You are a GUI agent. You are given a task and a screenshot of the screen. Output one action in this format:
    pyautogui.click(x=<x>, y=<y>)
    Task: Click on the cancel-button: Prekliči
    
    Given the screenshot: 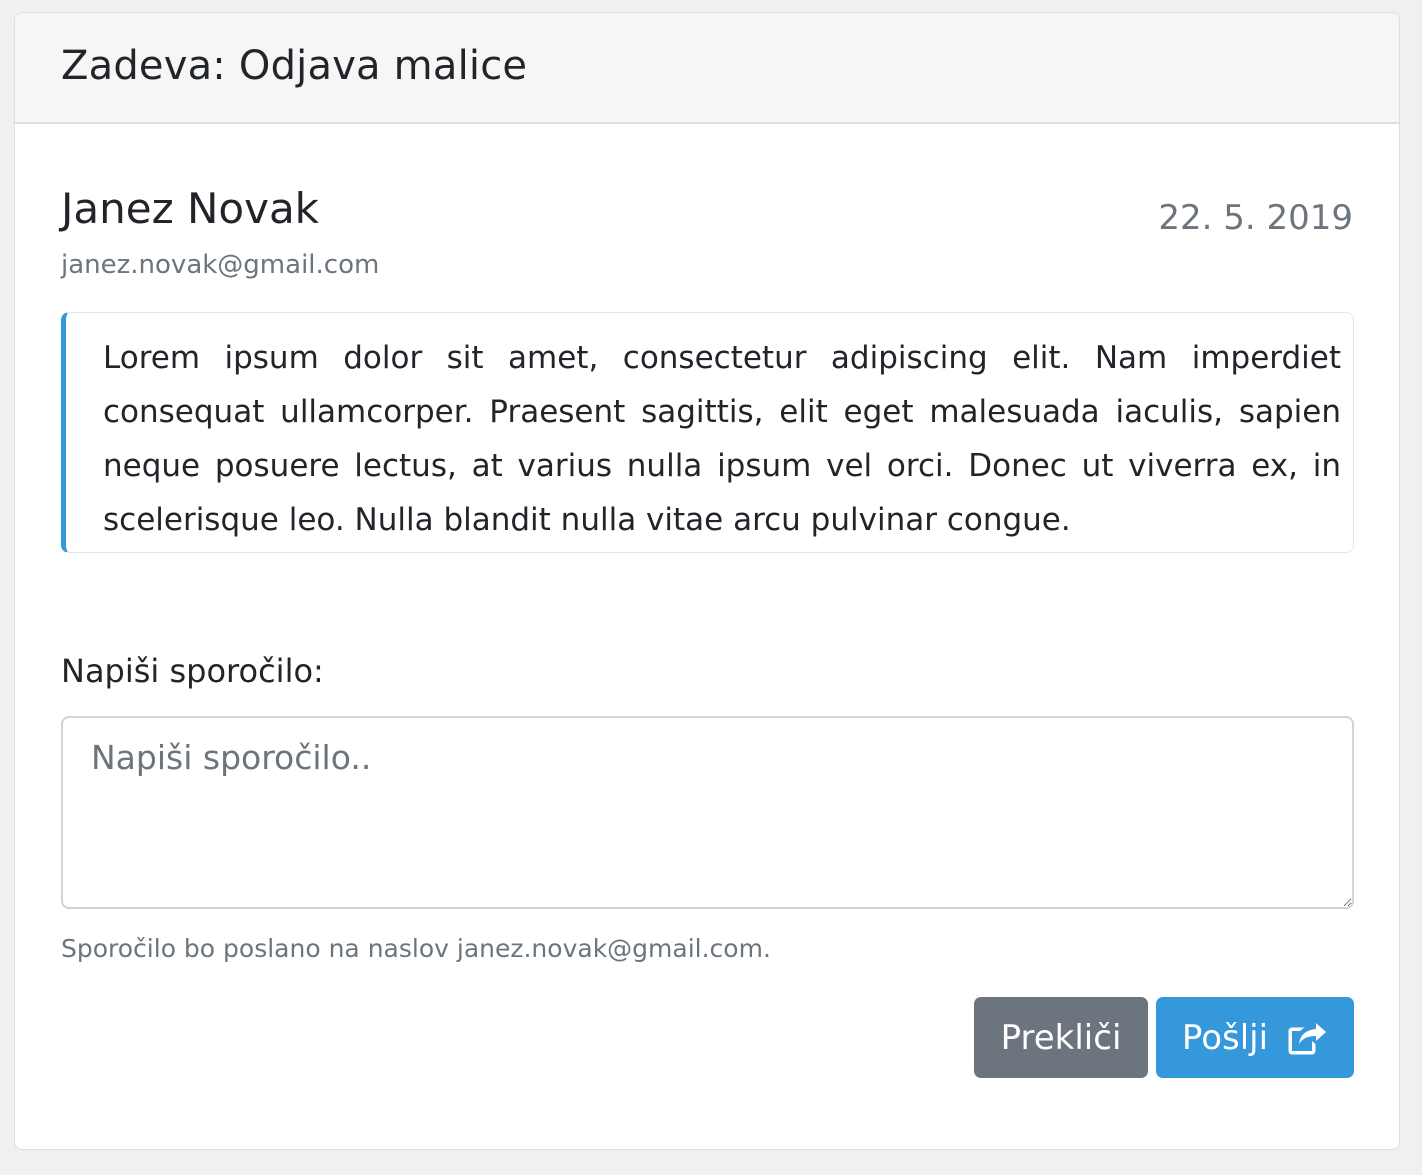 What is the action you would take?
    pyautogui.click(x=1061, y=1037)
    